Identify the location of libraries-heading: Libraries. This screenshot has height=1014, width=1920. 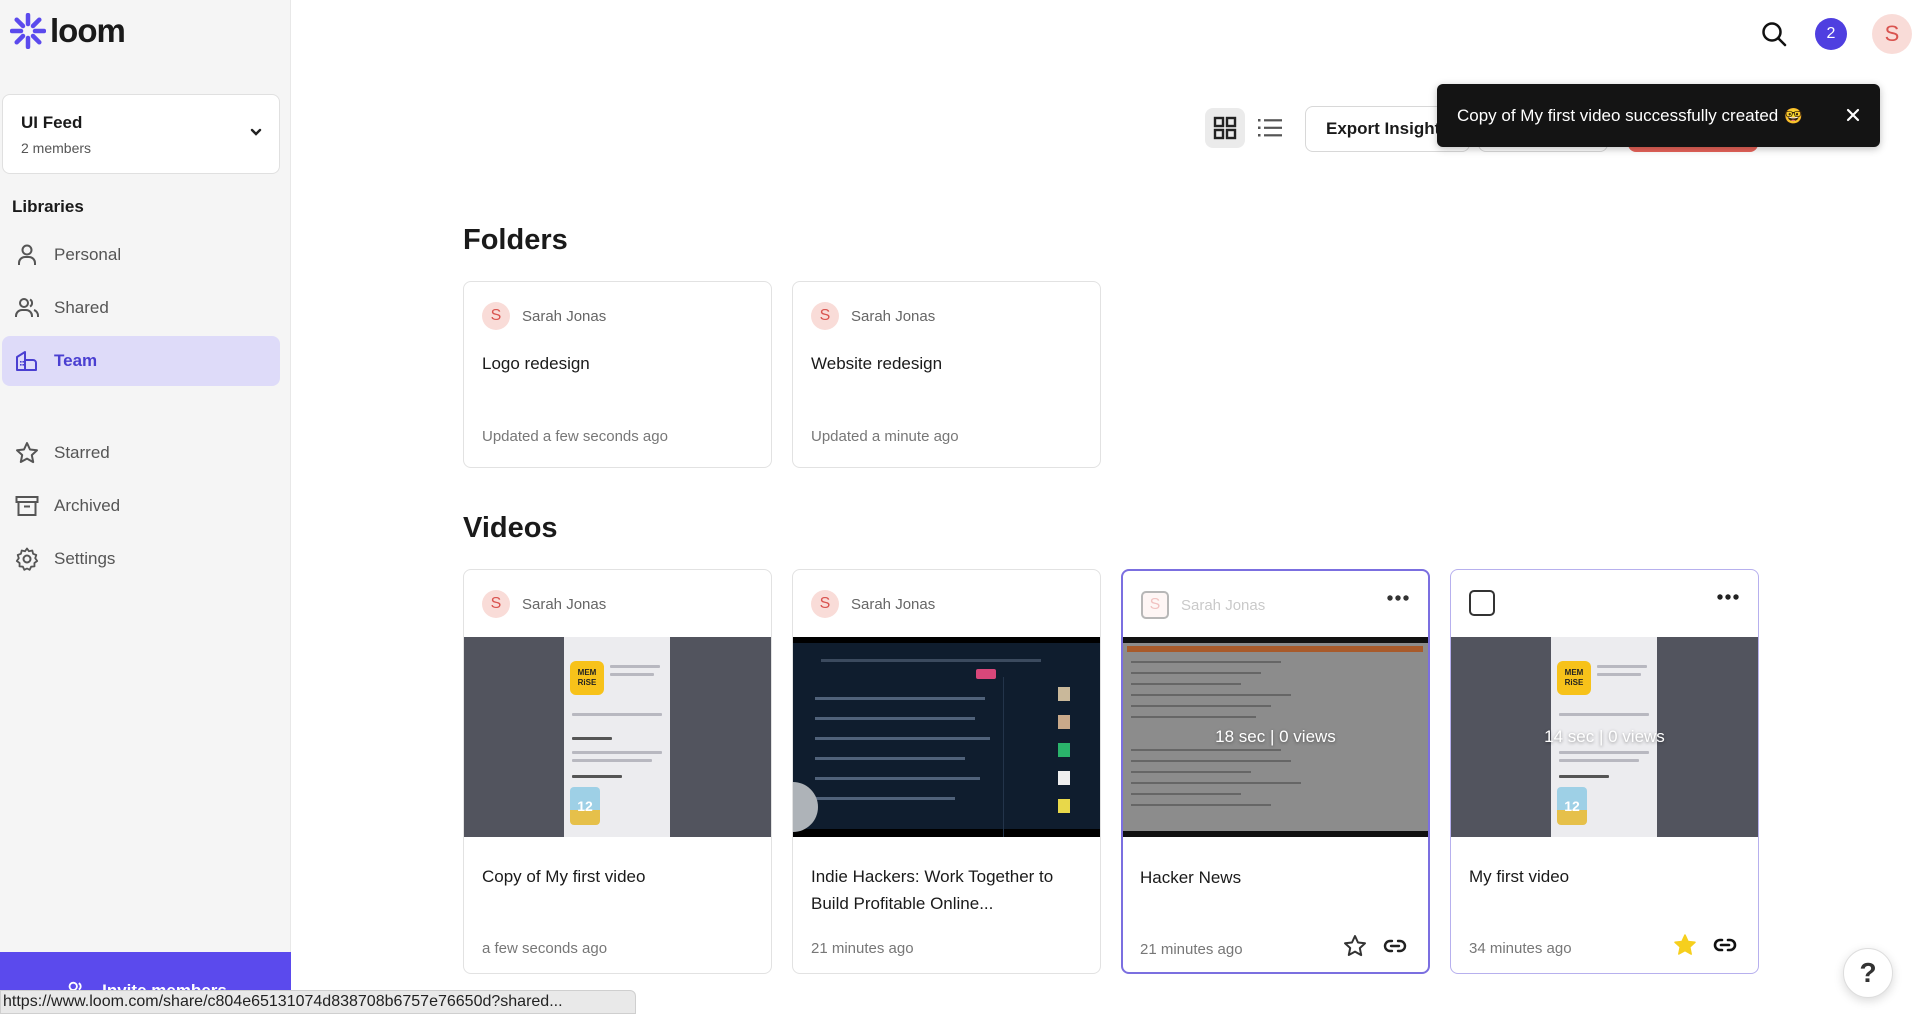
(48, 206).